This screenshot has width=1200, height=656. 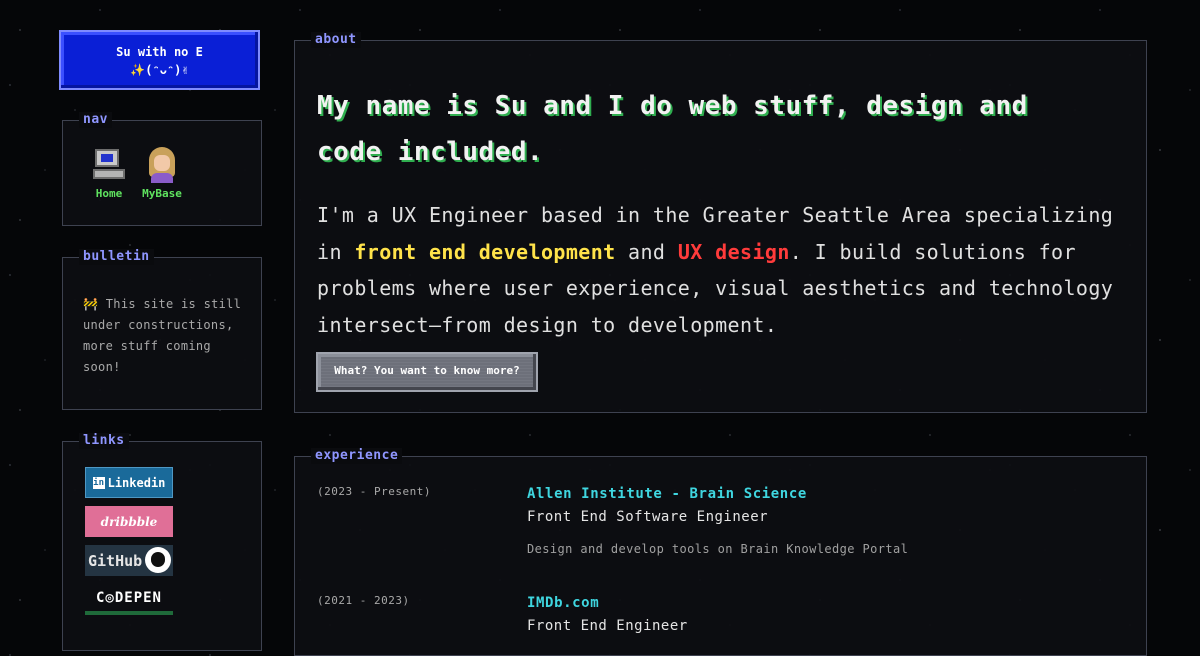 I want to click on logo-title: Su with no E, so click(x=159, y=52).